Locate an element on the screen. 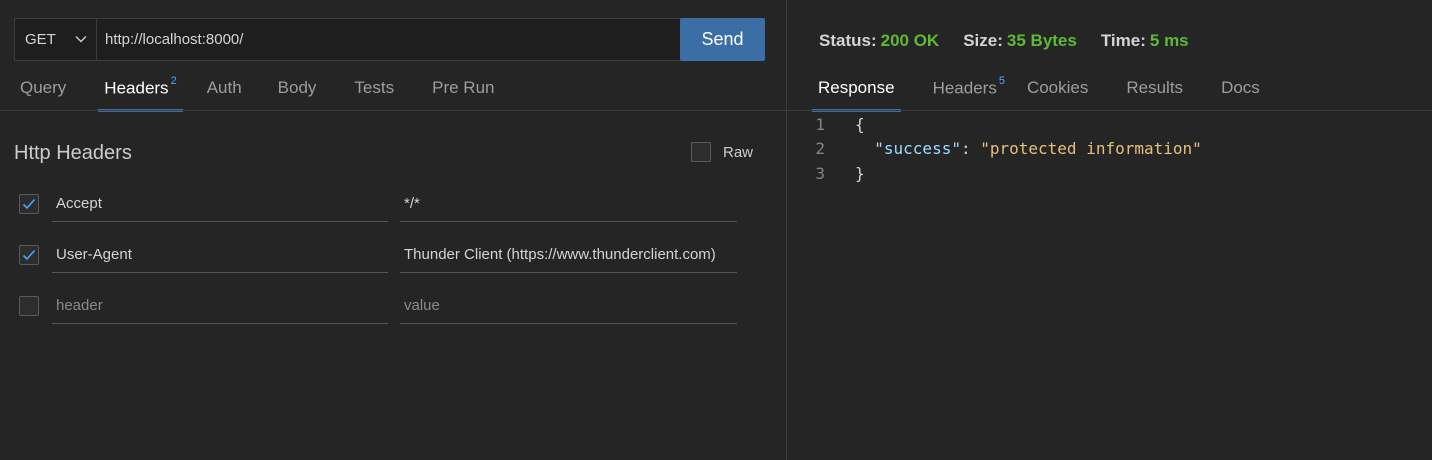 The width and height of the screenshot is (1432, 460). header-row-user-agent is located at coordinates (379, 255).